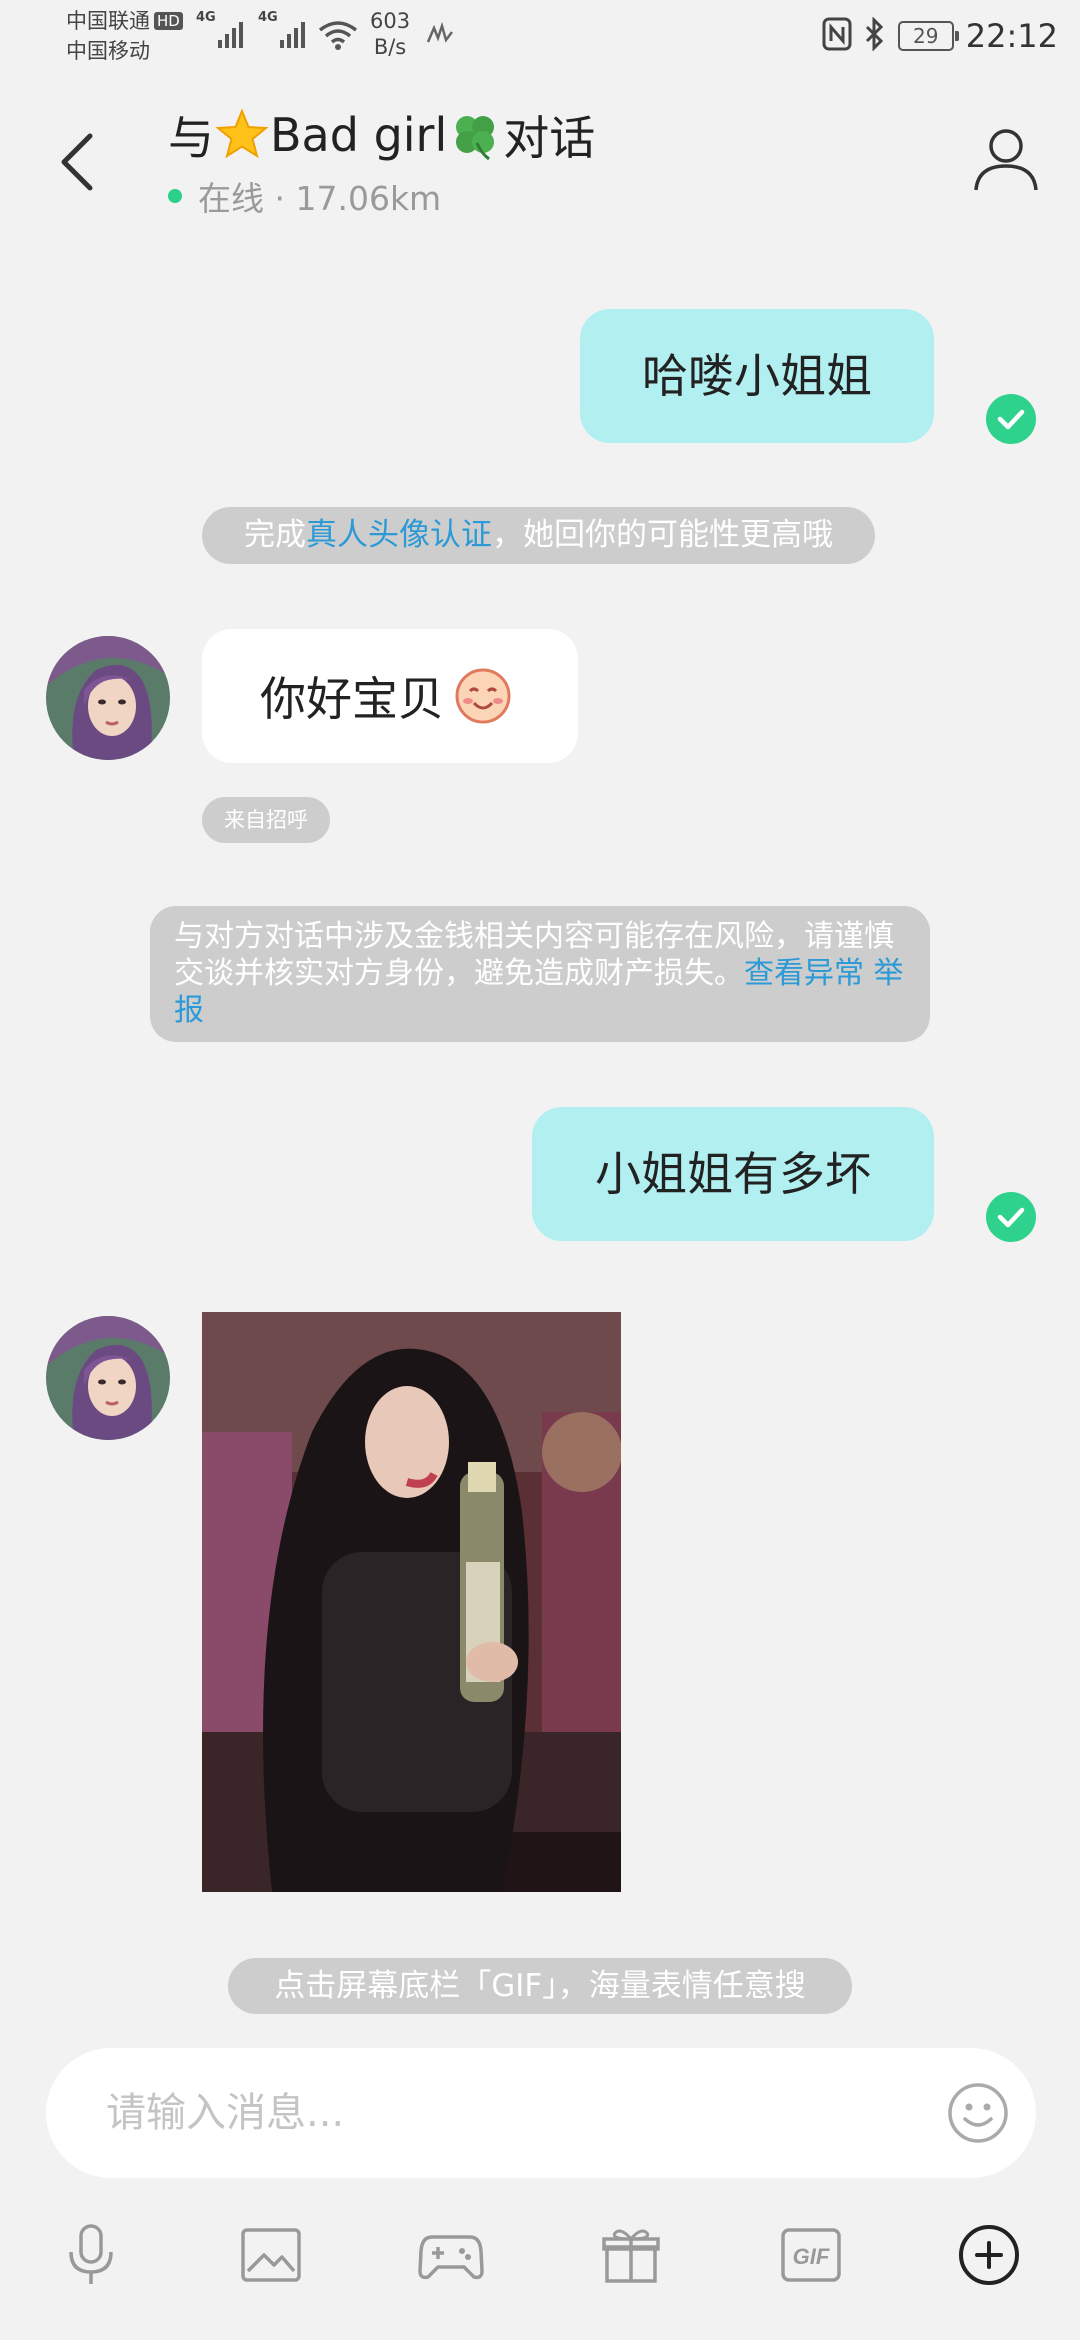 Image resolution: width=1080 pixels, height=2340 pixels. What do you see at coordinates (440, 37) in the screenshot?
I see `notification-icon` at bounding box center [440, 37].